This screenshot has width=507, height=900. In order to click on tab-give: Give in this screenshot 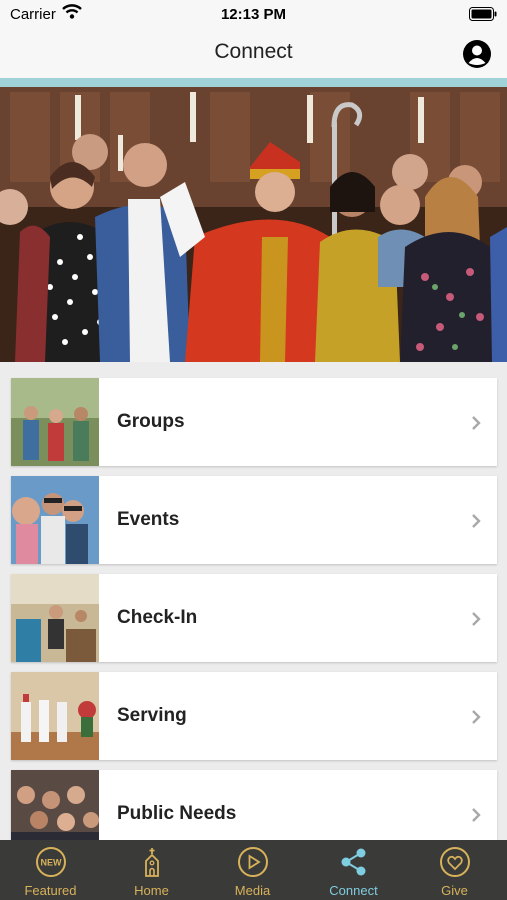, I will do `click(454, 870)`.